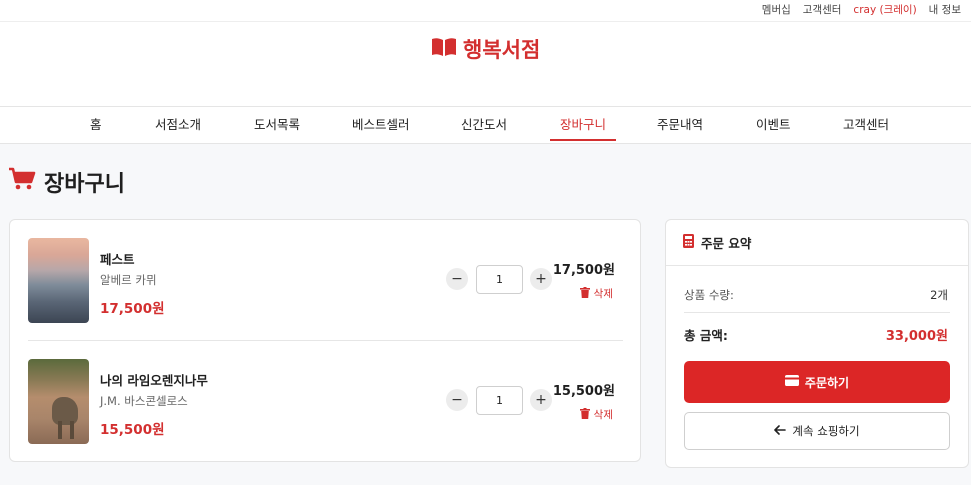 The image size is (971, 485). Describe the element at coordinates (817, 243) in the screenshot. I see `summary-header: 주문 요약` at that location.